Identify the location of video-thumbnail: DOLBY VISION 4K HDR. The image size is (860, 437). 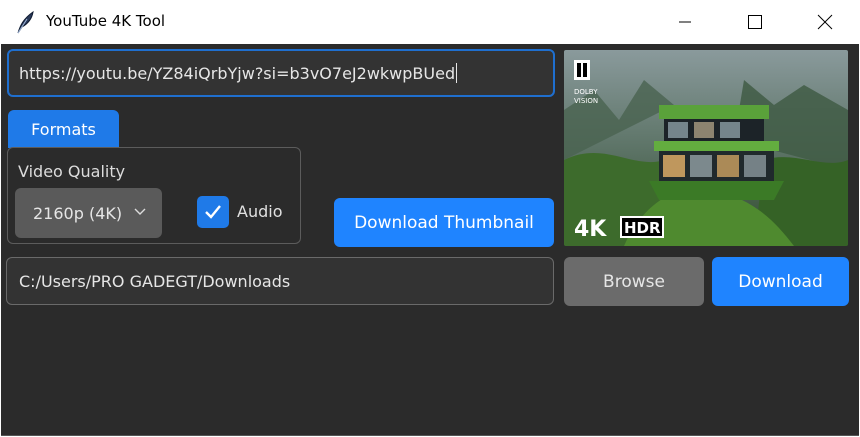
(706, 148).